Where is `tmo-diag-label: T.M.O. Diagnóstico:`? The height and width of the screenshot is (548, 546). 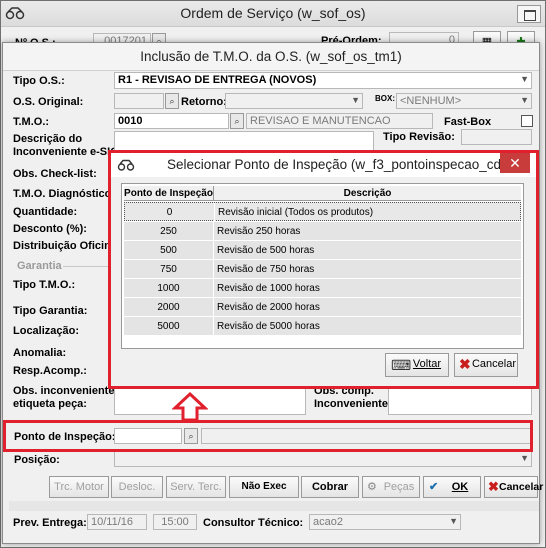 tmo-diag-label: T.M.O. Diagnóstico: is located at coordinates (64, 194).